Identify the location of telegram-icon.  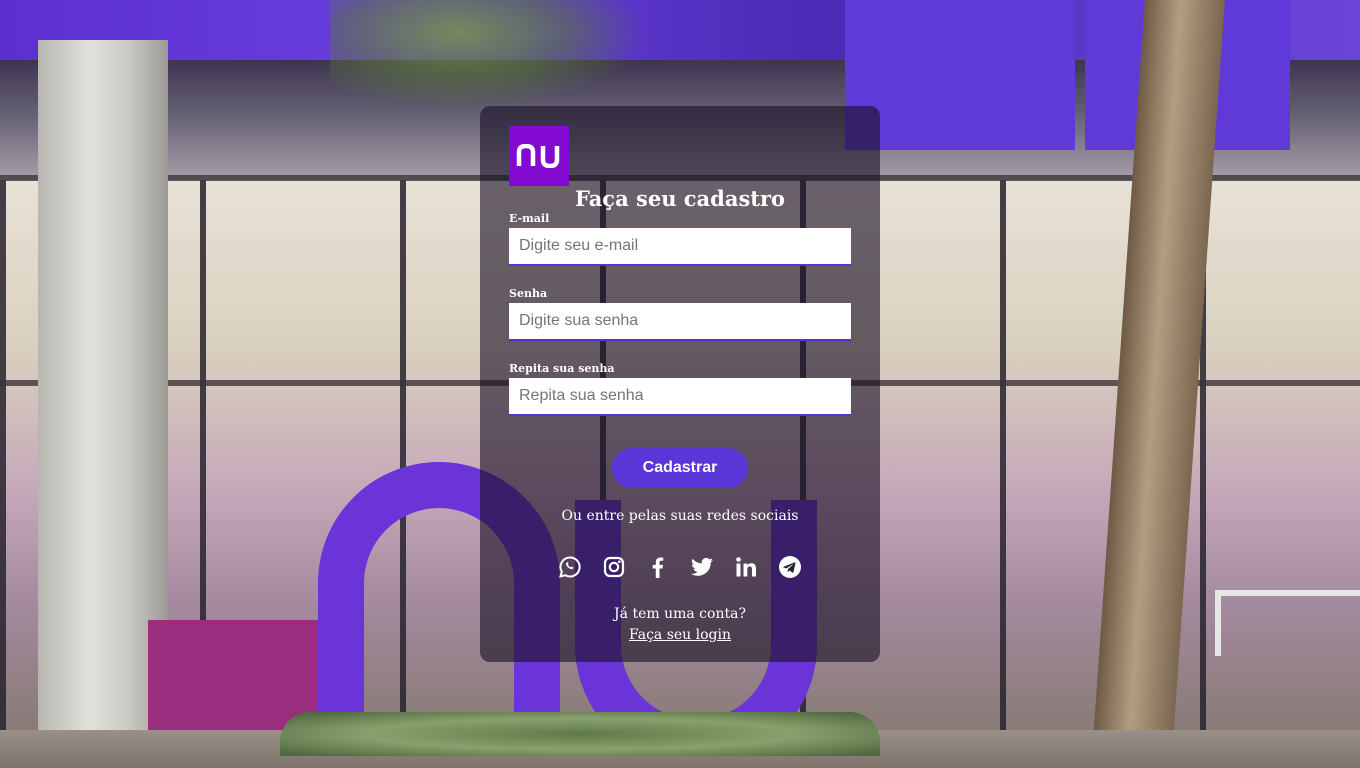
(790, 567).